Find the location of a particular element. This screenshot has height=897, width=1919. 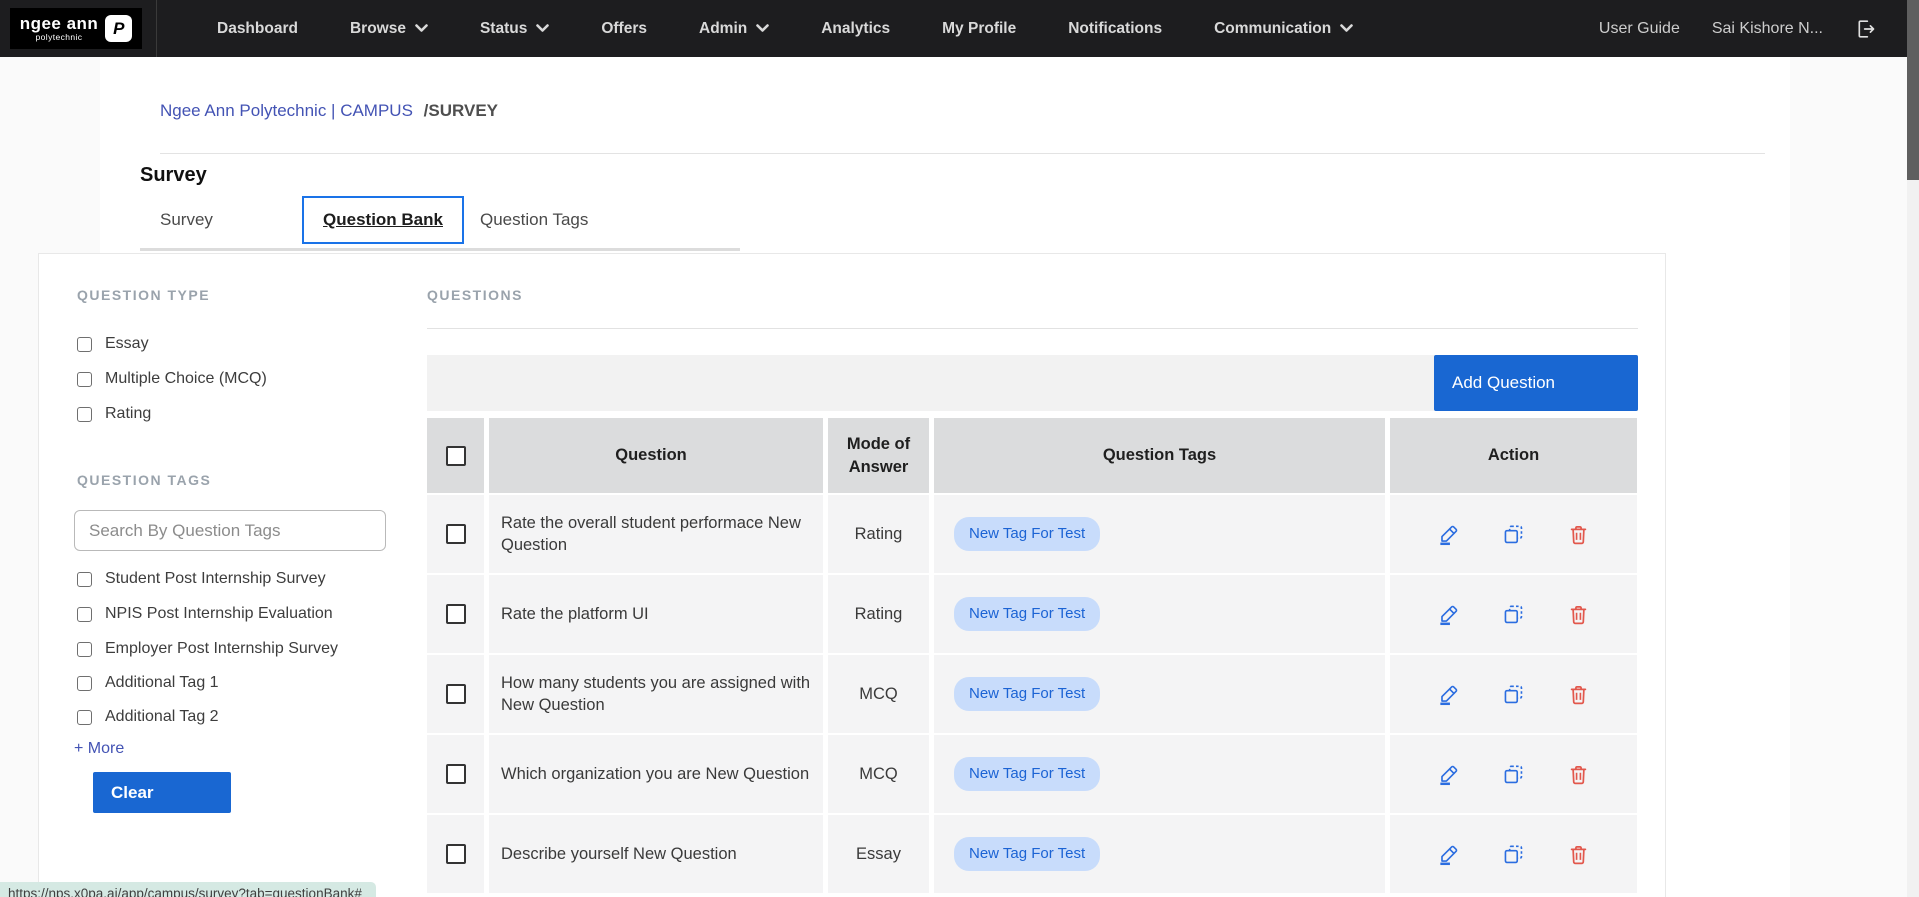

filter-tag-employer-post-internship: Employer Post Internship Survey is located at coordinates (207, 649).